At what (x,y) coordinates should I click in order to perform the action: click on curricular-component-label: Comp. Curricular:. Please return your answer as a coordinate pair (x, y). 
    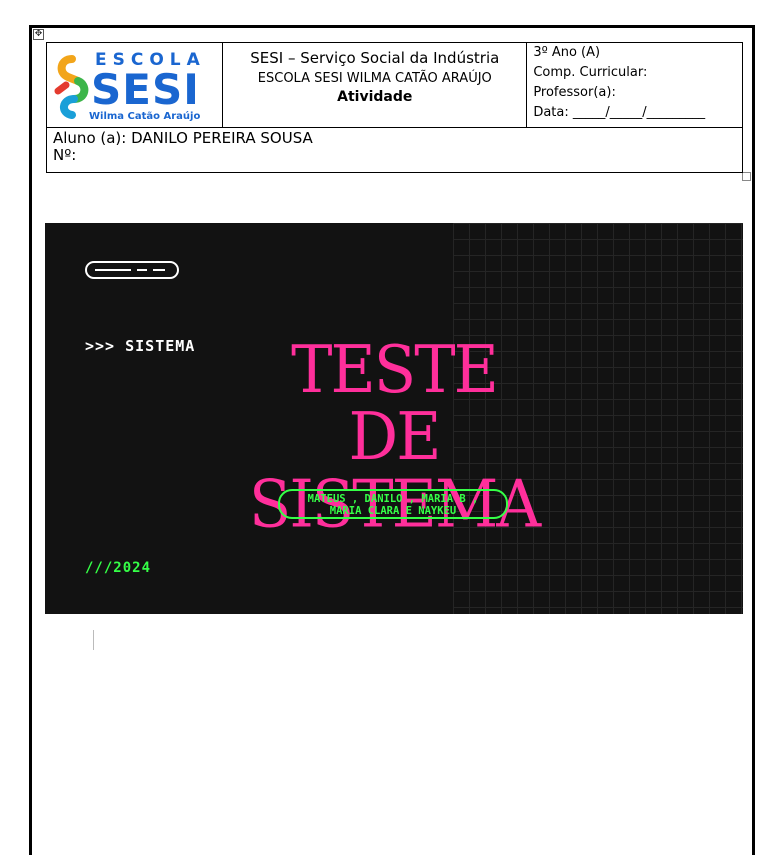
    Looking at the image, I should click on (590, 72).